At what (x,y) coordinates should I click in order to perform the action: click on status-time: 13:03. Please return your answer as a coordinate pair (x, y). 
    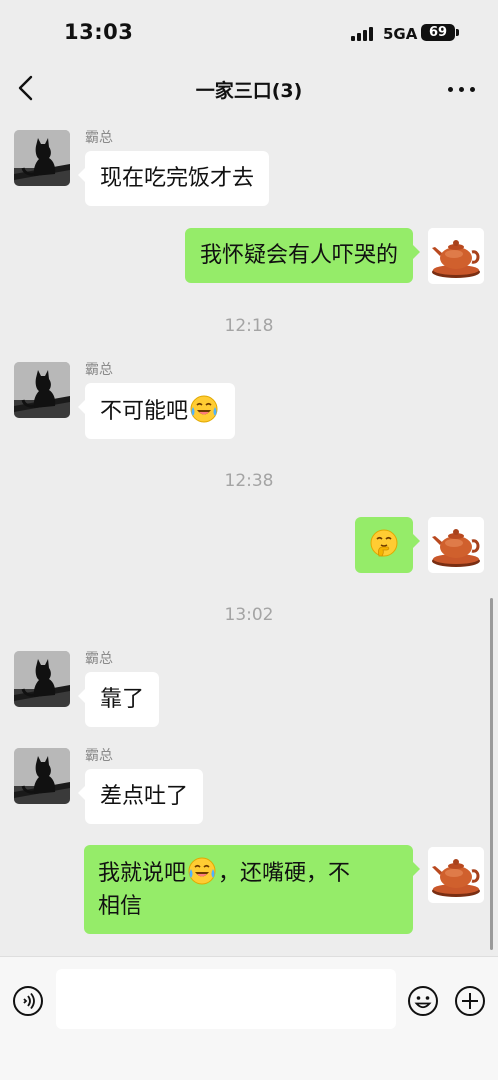
    Looking at the image, I should click on (99, 32).